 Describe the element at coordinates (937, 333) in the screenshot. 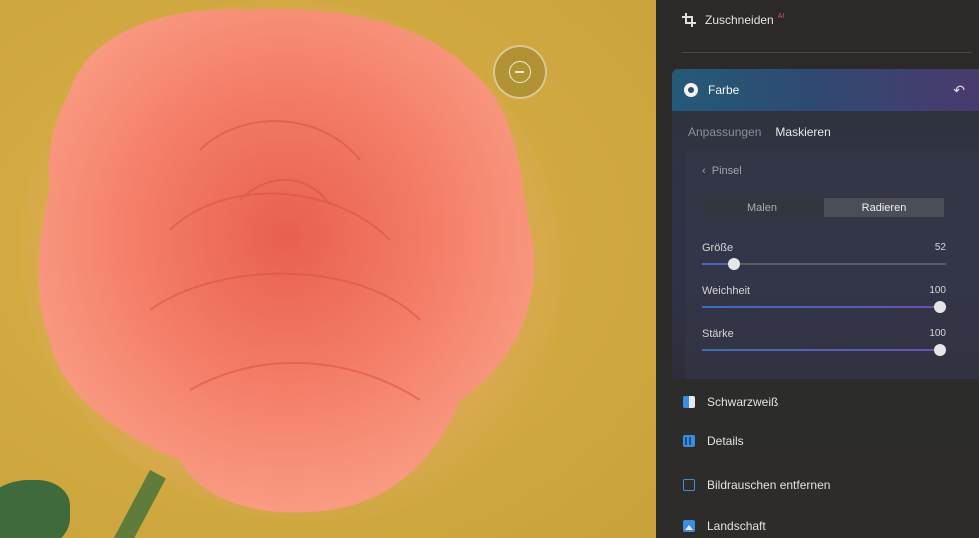

I see `strength-value: 100` at that location.